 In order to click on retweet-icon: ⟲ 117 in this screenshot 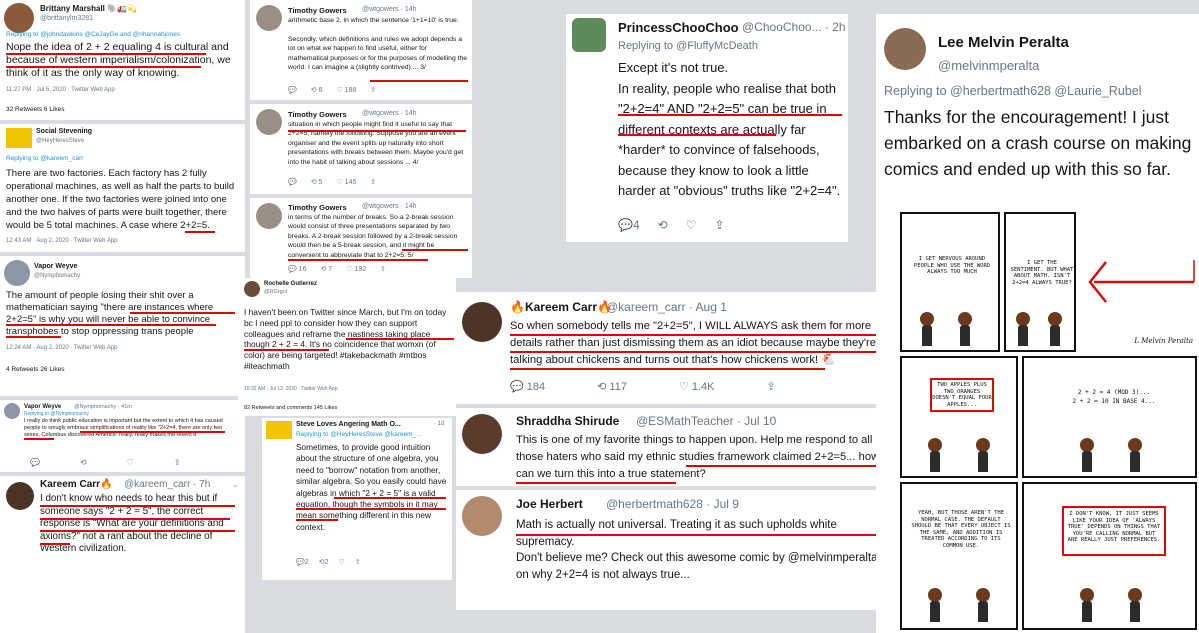, I will do `click(612, 386)`.